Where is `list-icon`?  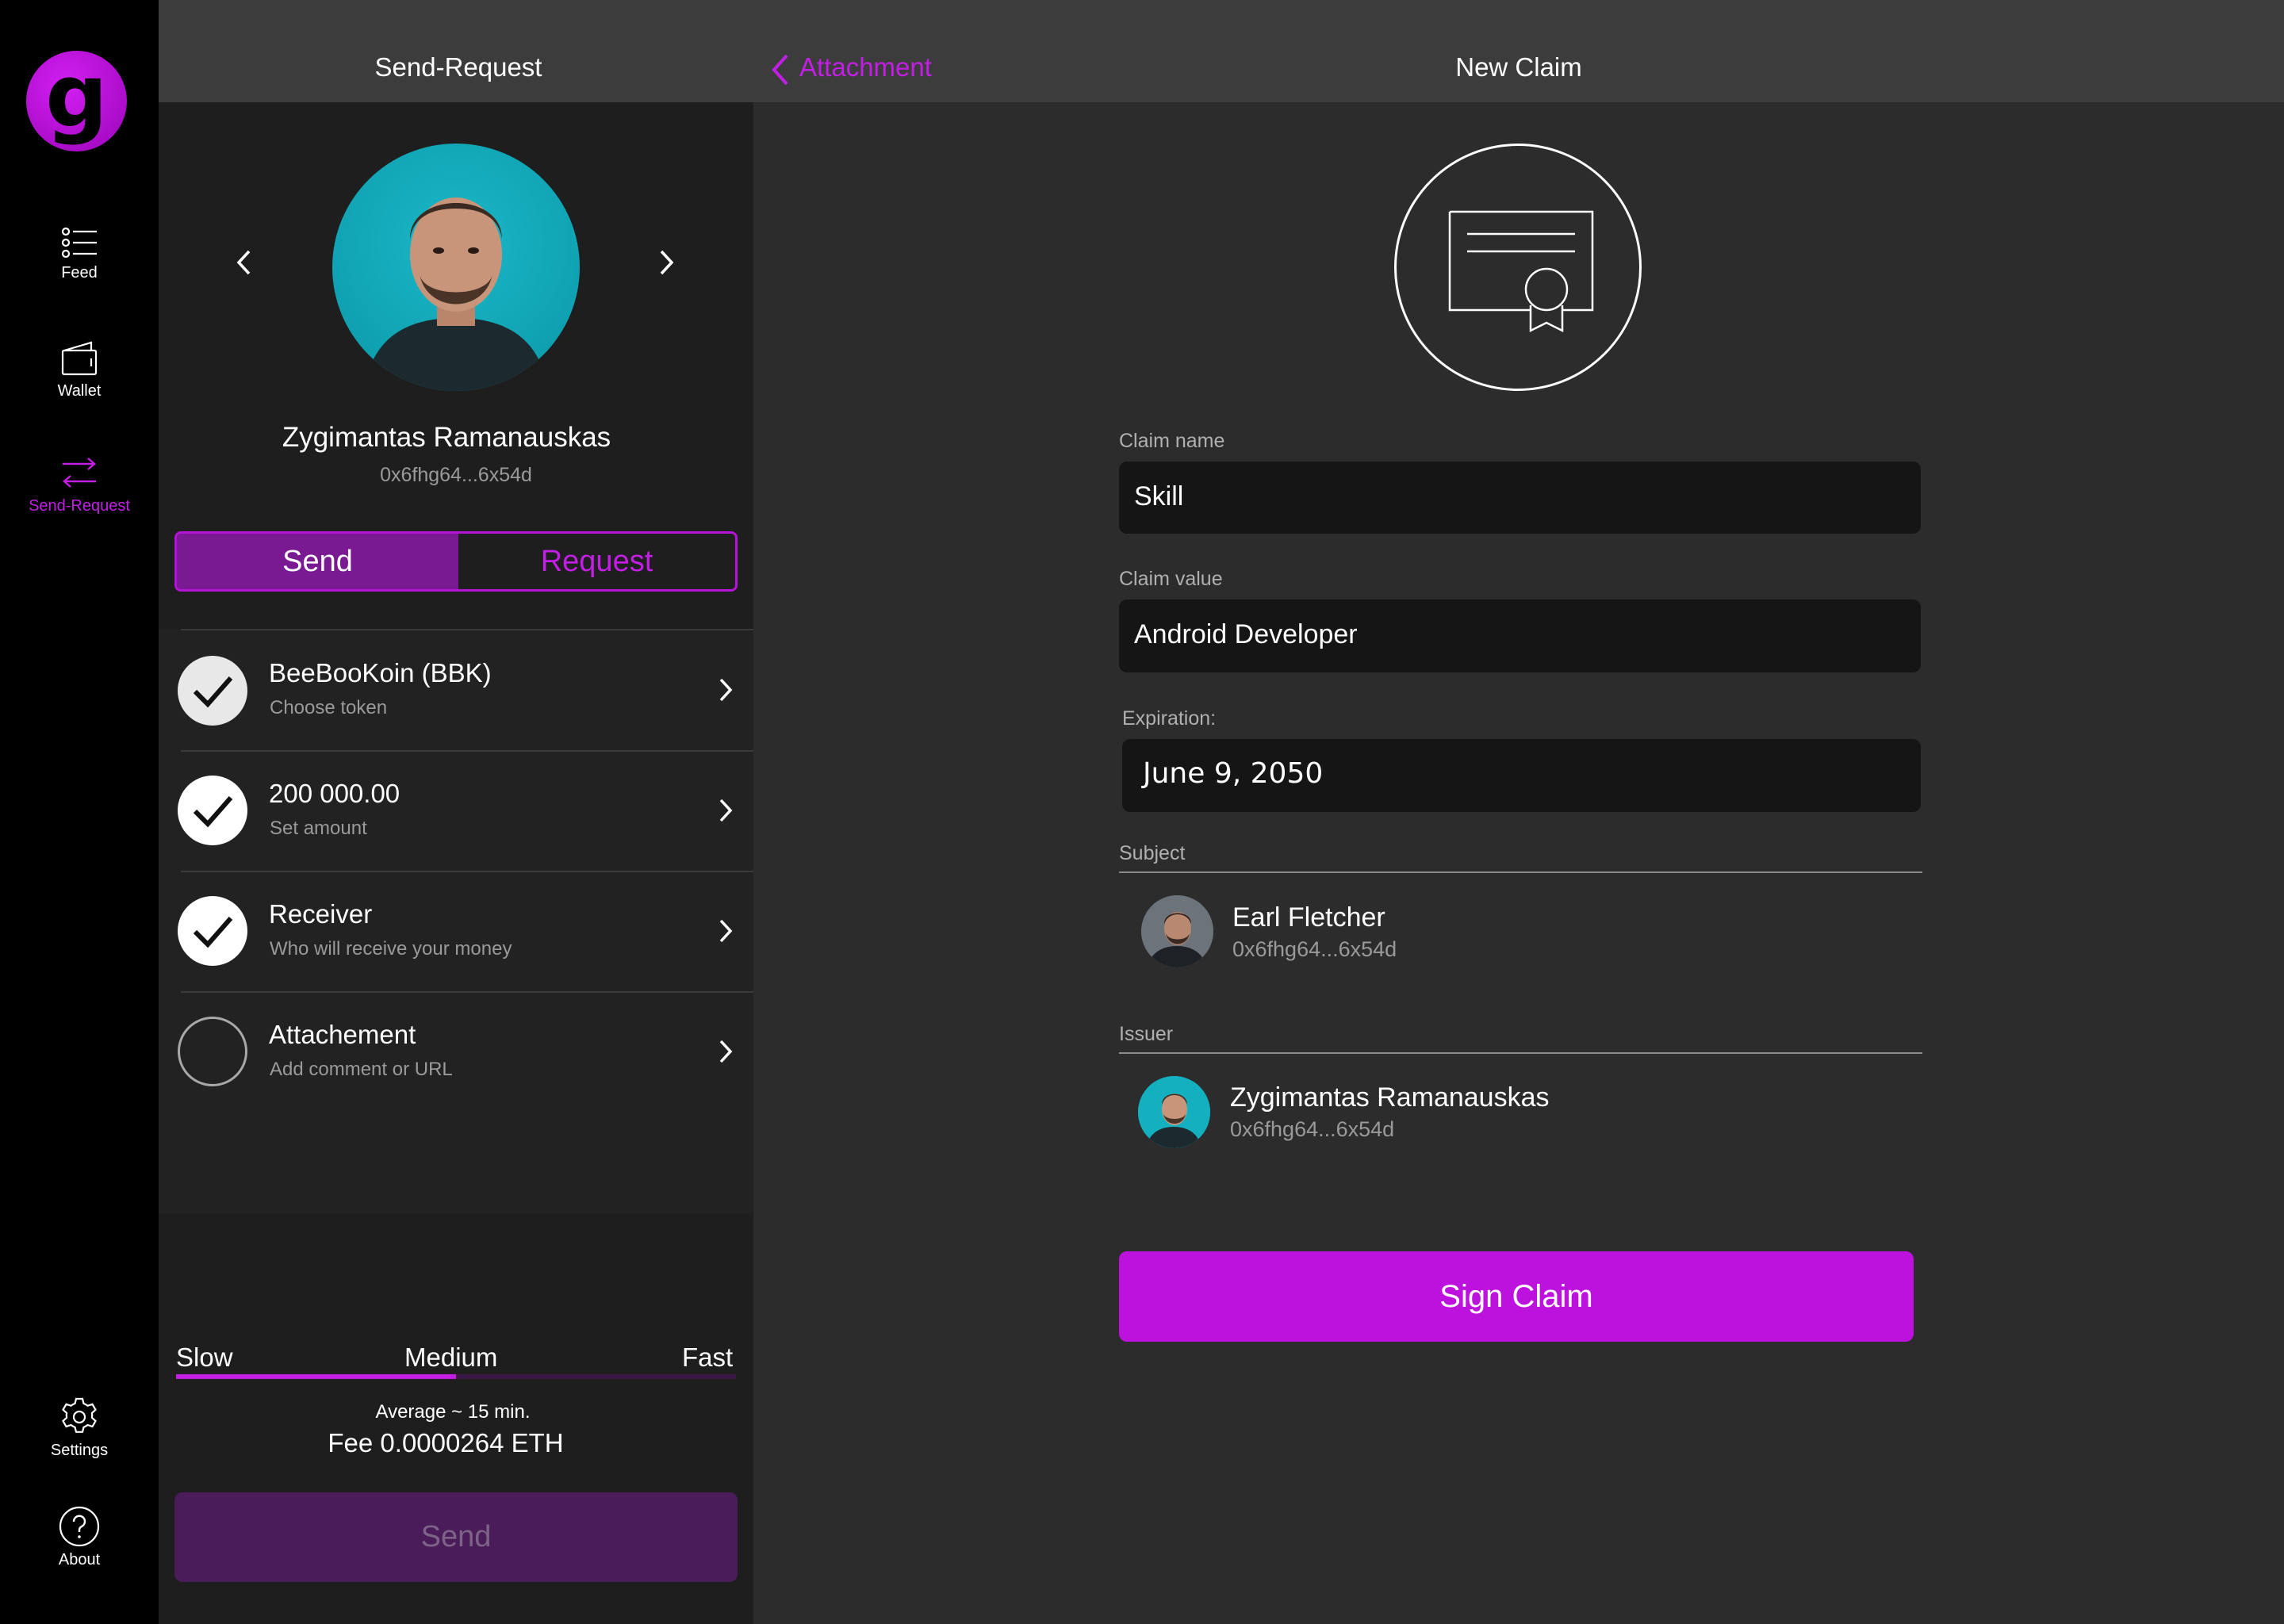 list-icon is located at coordinates (79, 243).